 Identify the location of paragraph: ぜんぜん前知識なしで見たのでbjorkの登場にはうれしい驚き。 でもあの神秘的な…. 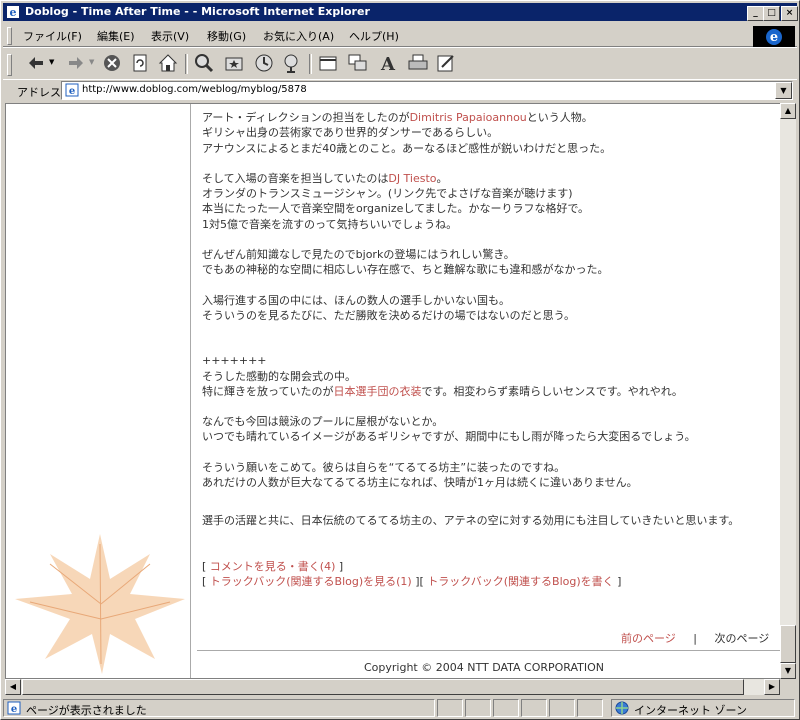
(487, 262).